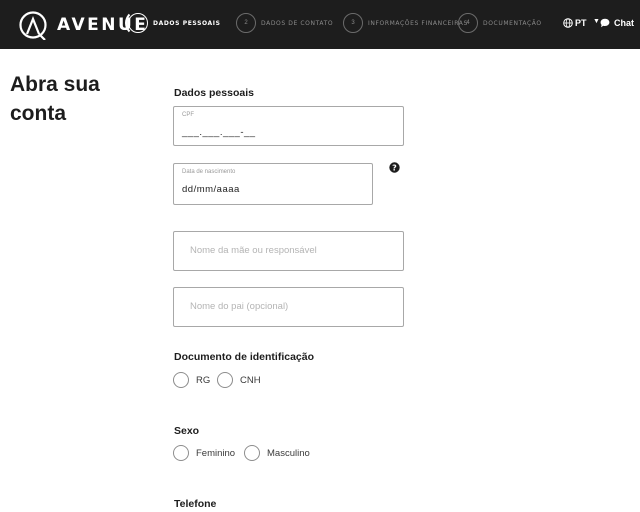 The height and width of the screenshot is (512, 640). What do you see at coordinates (55, 99) in the screenshot?
I see `page-title: Abra sua conta` at bounding box center [55, 99].